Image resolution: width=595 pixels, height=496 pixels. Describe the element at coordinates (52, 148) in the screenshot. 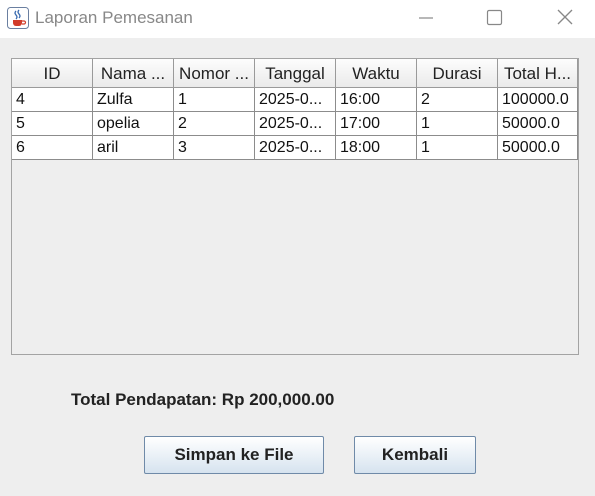

I see `table-cell: 6` at that location.